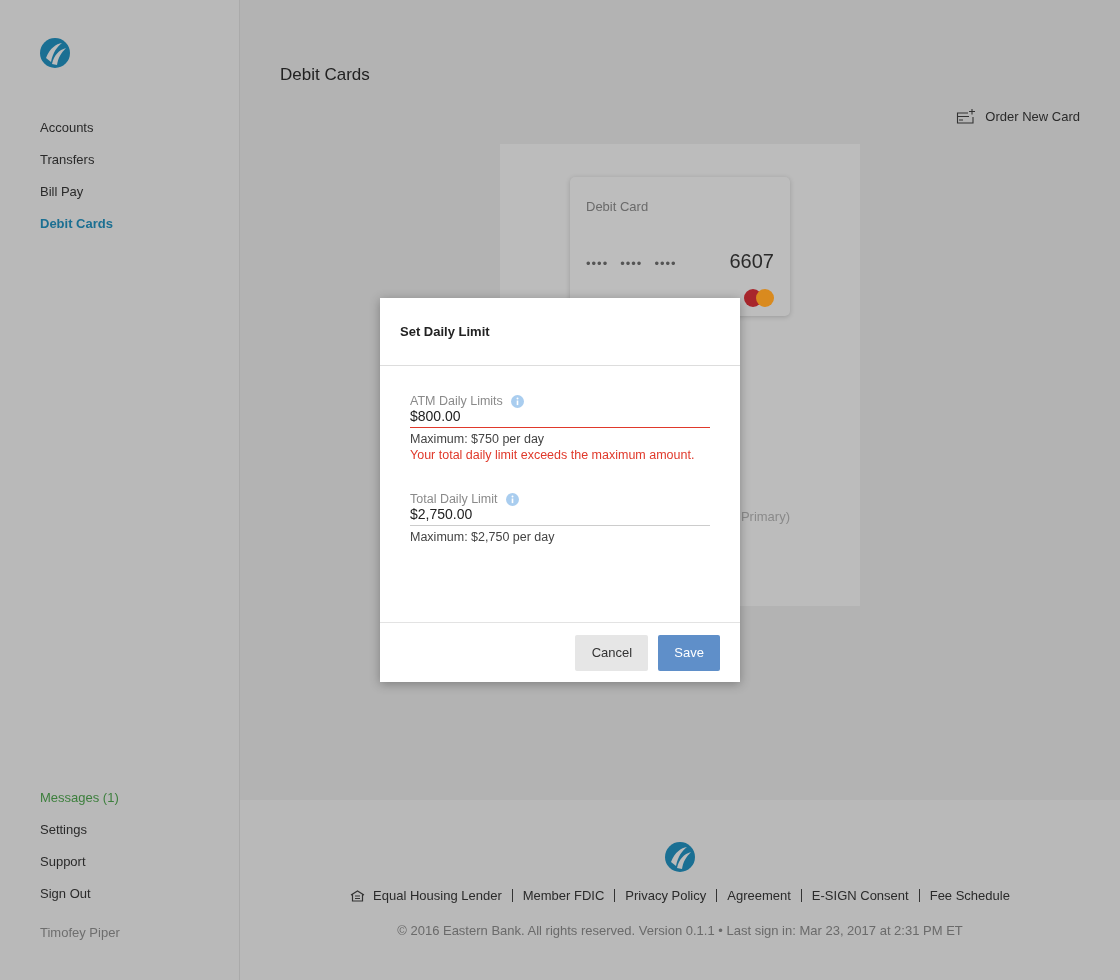 This screenshot has width=1120, height=980. Describe the element at coordinates (67, 160) in the screenshot. I see `nav-link: Transfers` at that location.